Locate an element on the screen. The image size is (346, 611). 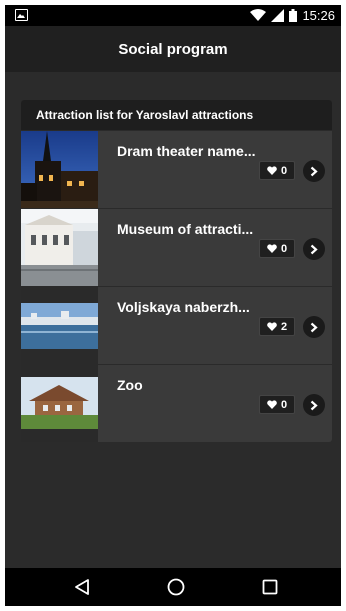
page-title: Social program is located at coordinates (173, 49).